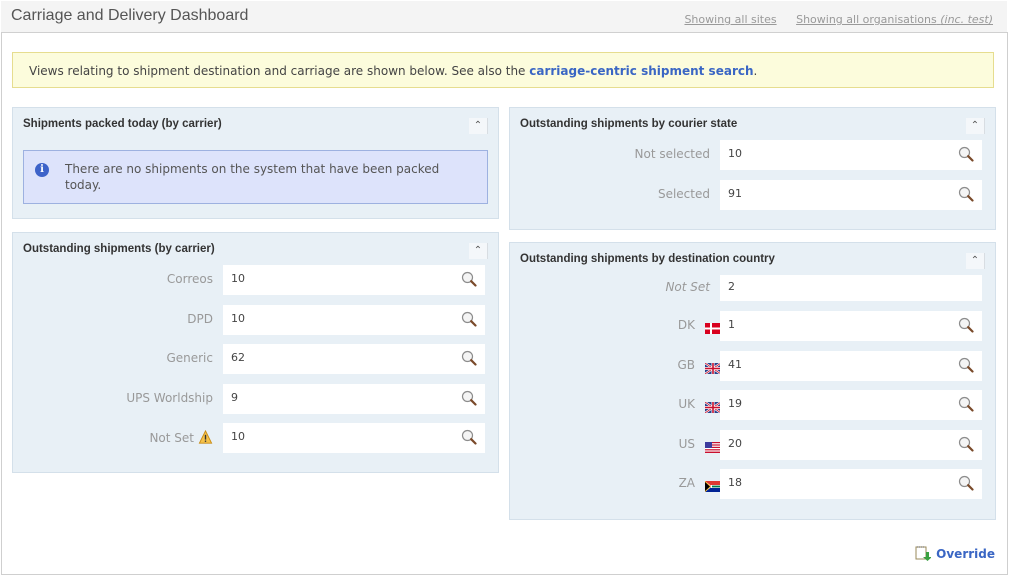 This screenshot has width=1009, height=577. Describe the element at coordinates (629, 124) in the screenshot. I see `panel-title: Outstanding shipments by courier state` at that location.